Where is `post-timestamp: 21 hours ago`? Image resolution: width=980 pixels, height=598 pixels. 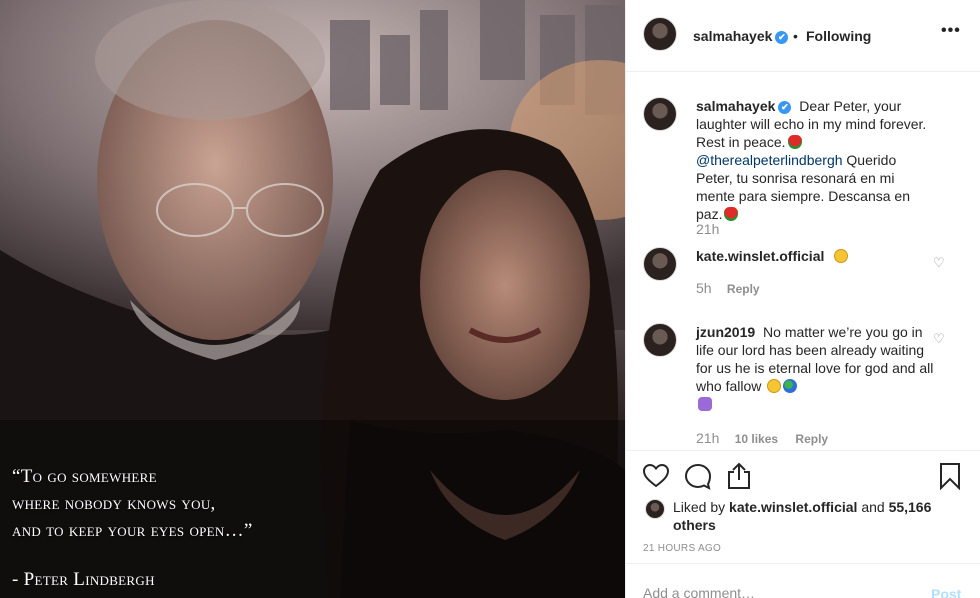
post-timestamp: 21 hours ago is located at coordinates (682, 548).